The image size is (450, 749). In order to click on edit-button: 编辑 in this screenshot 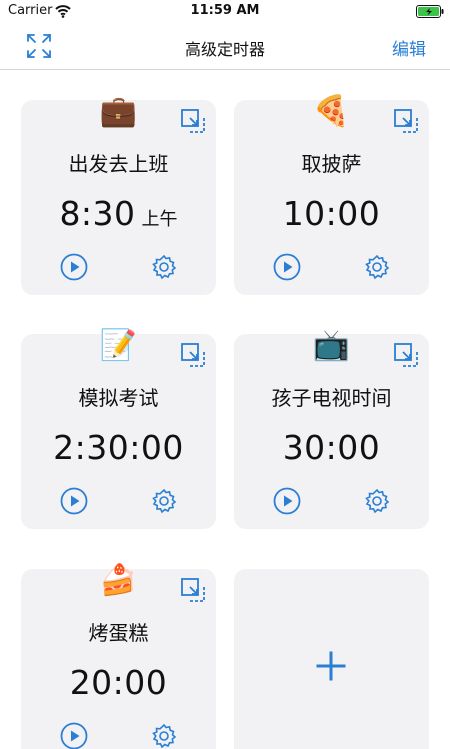, I will do `click(409, 47)`.